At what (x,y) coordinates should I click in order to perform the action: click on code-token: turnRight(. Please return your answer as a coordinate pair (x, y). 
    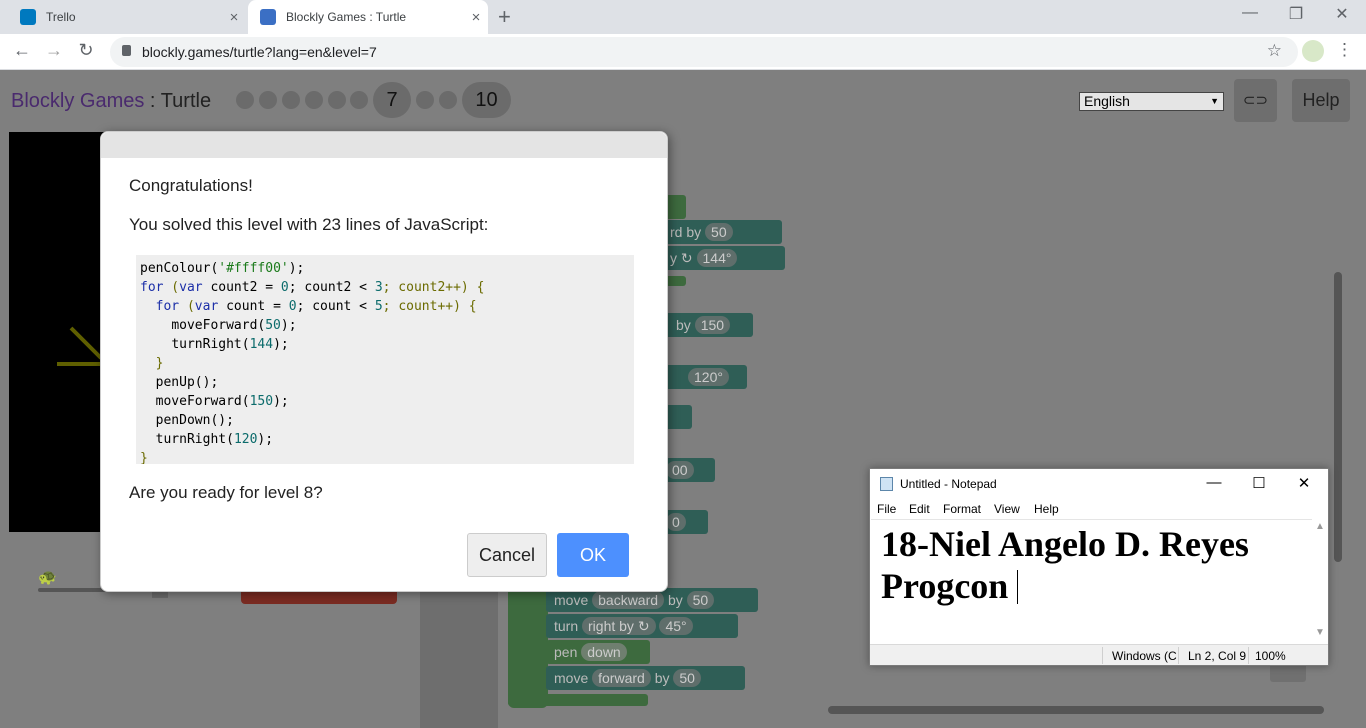
    Looking at the image, I should click on (210, 344).